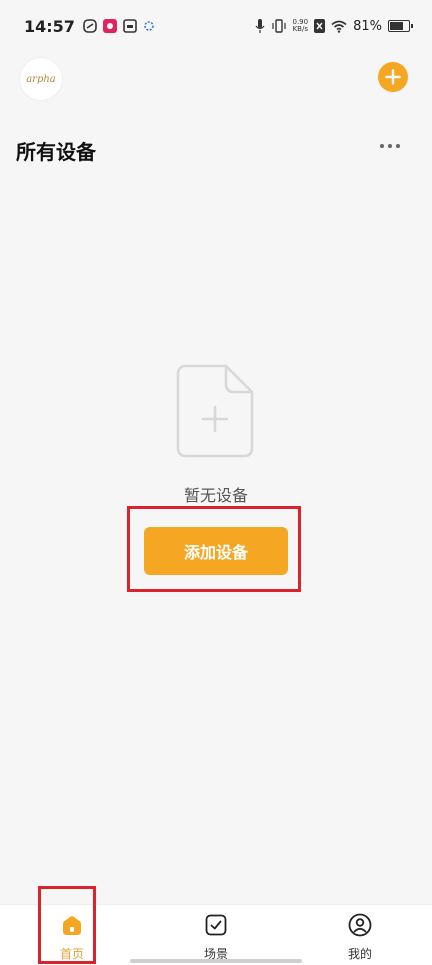  I want to click on checkbox-icon, so click(216, 925).